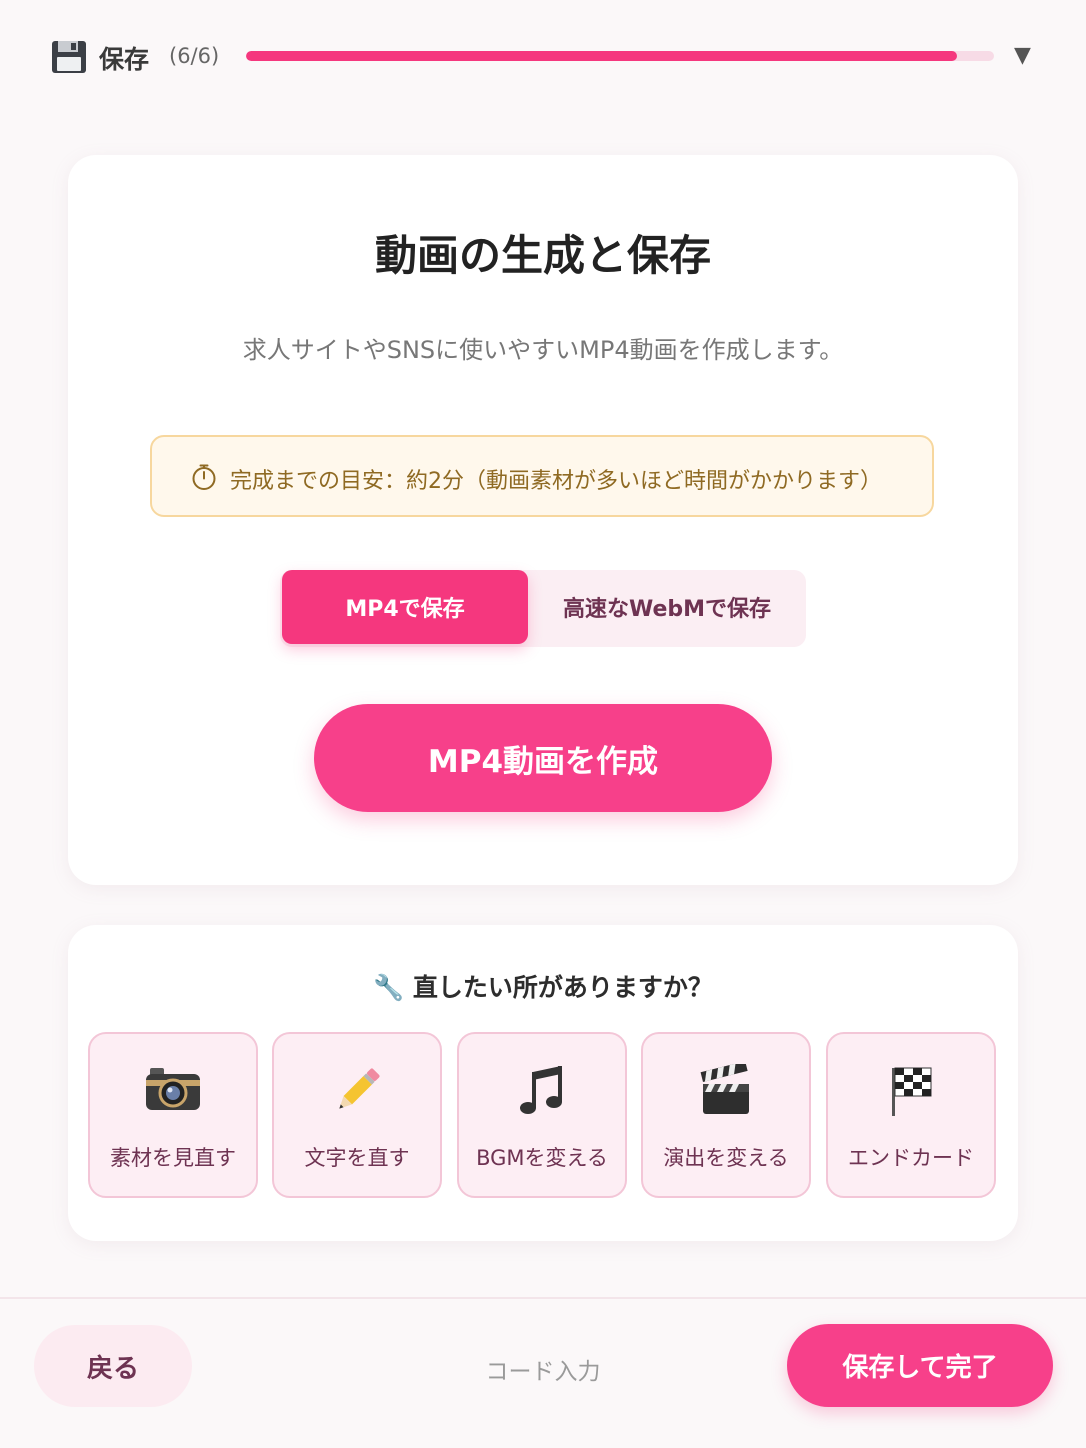 The width and height of the screenshot is (1086, 1448). What do you see at coordinates (204, 477) in the screenshot?
I see `stopwatch-icon` at bounding box center [204, 477].